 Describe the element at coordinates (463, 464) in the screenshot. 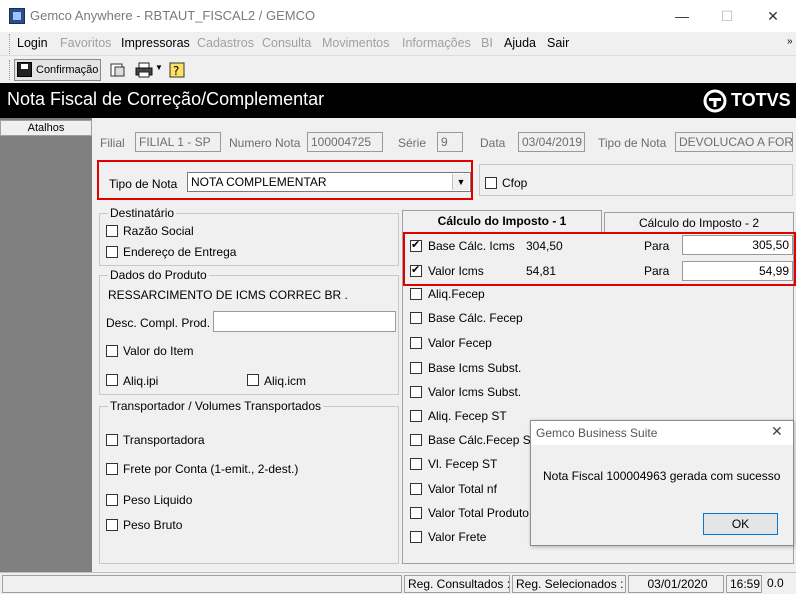

I see `vl-fecep-st-label: Vl. Fecep ST` at that location.